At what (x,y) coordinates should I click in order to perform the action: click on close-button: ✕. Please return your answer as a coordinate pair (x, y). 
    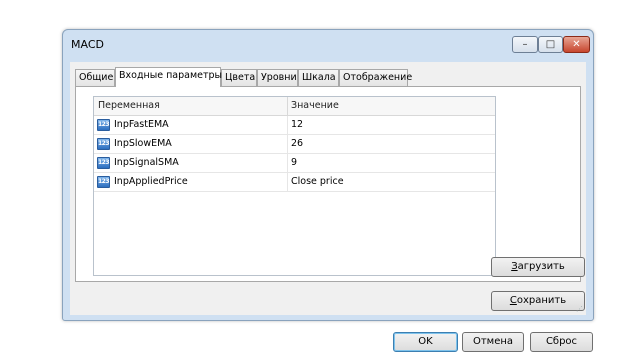
    Looking at the image, I should click on (576, 44).